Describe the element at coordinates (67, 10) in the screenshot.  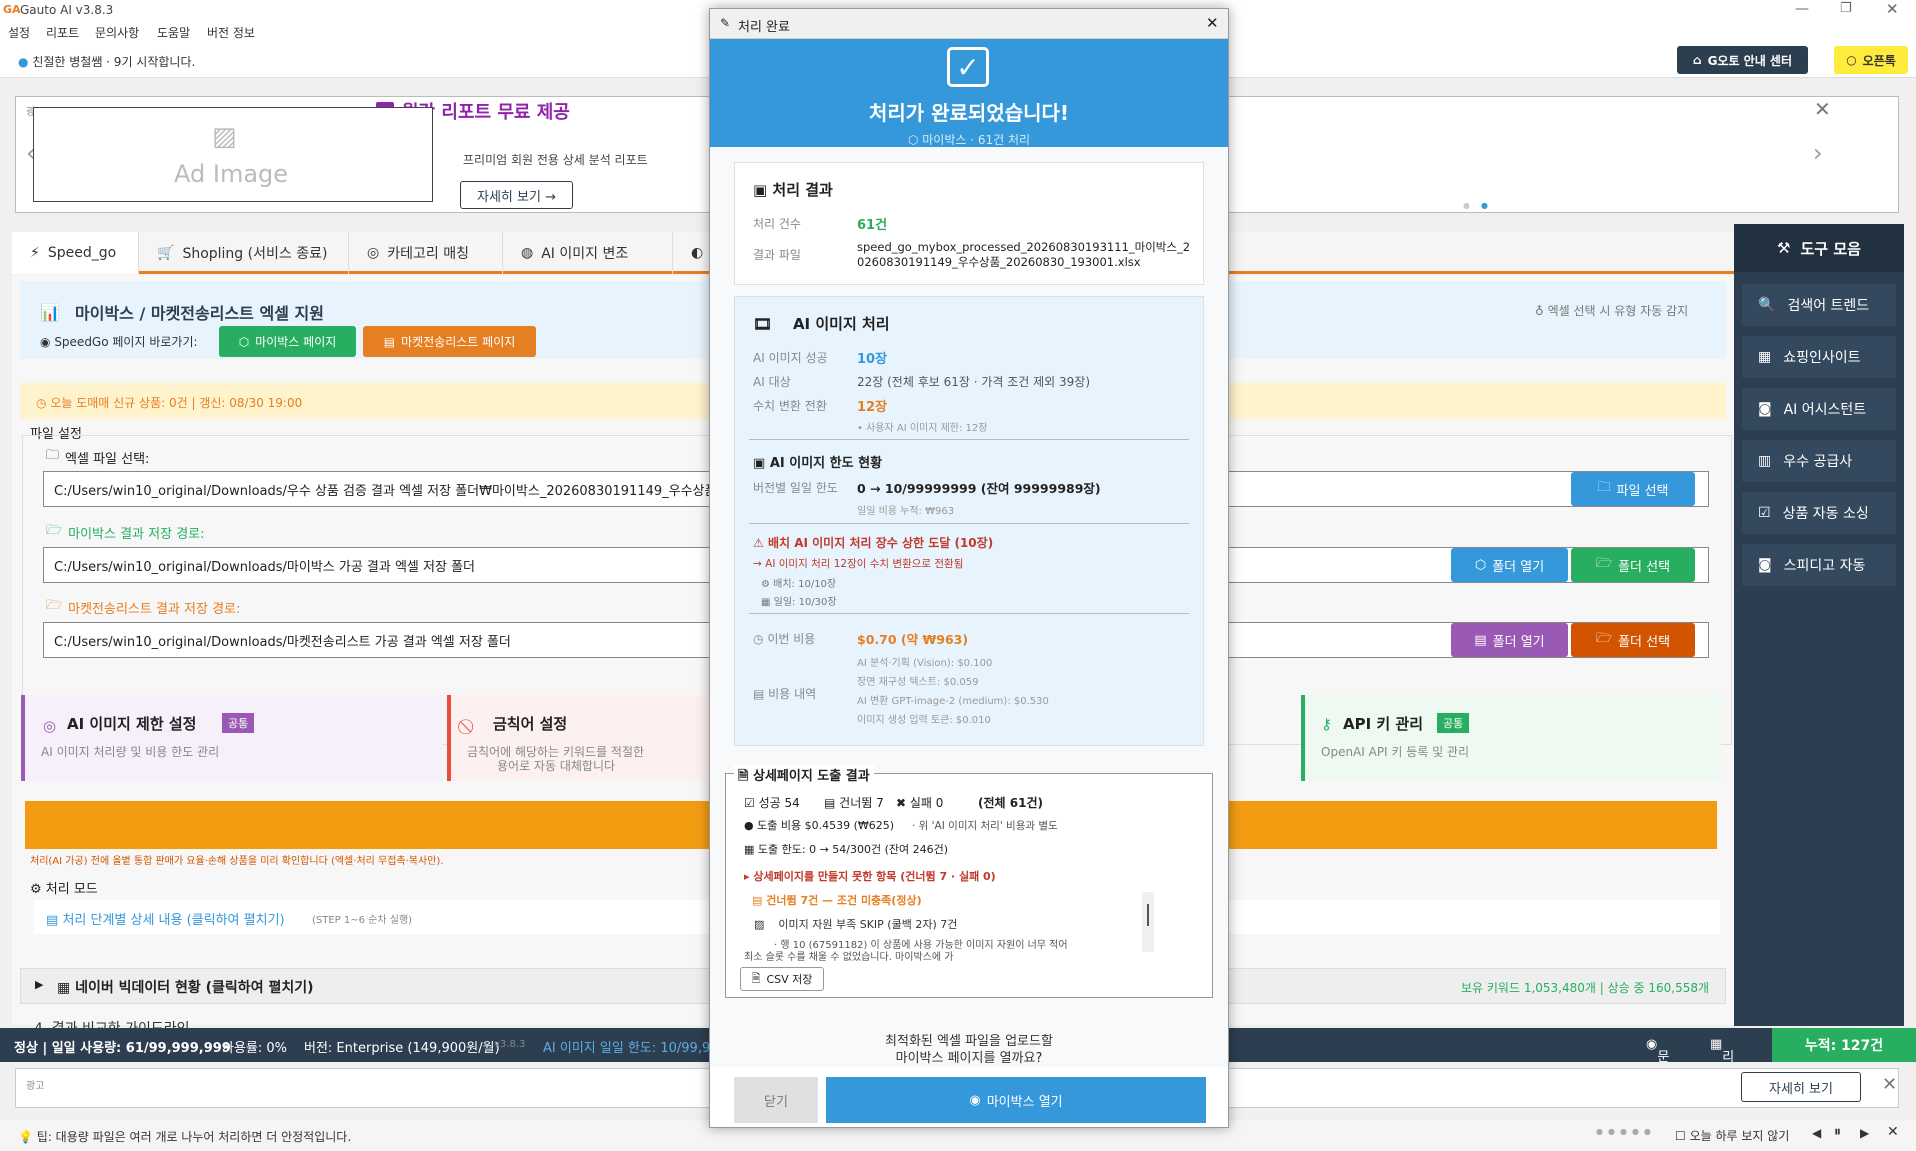
I see `app-title: Gauto AI v3.8.3` at that location.